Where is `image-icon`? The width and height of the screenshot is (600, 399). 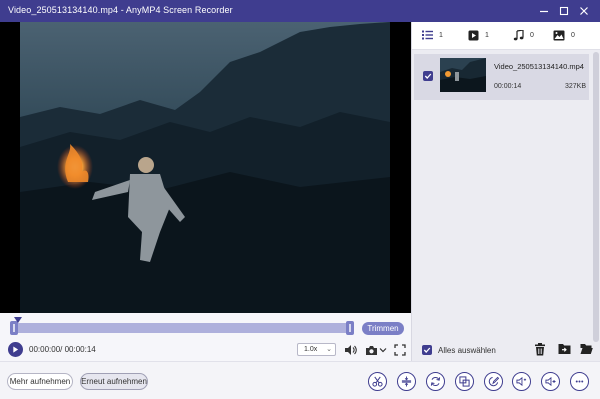
image-icon is located at coordinates (559, 35).